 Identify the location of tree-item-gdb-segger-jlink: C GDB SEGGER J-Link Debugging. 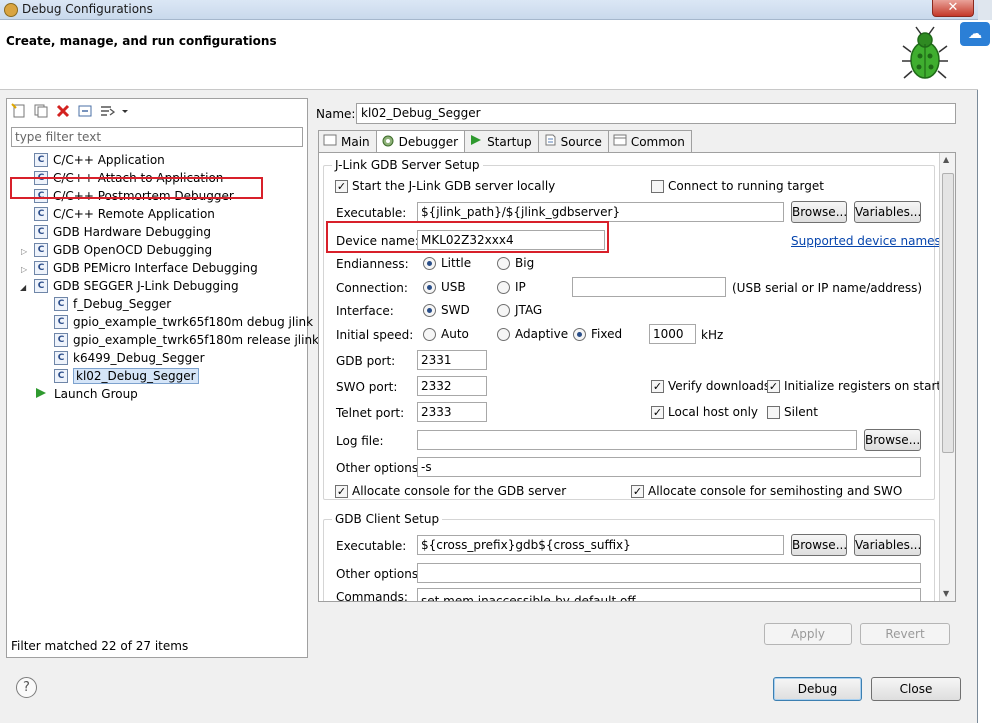
(136, 286).